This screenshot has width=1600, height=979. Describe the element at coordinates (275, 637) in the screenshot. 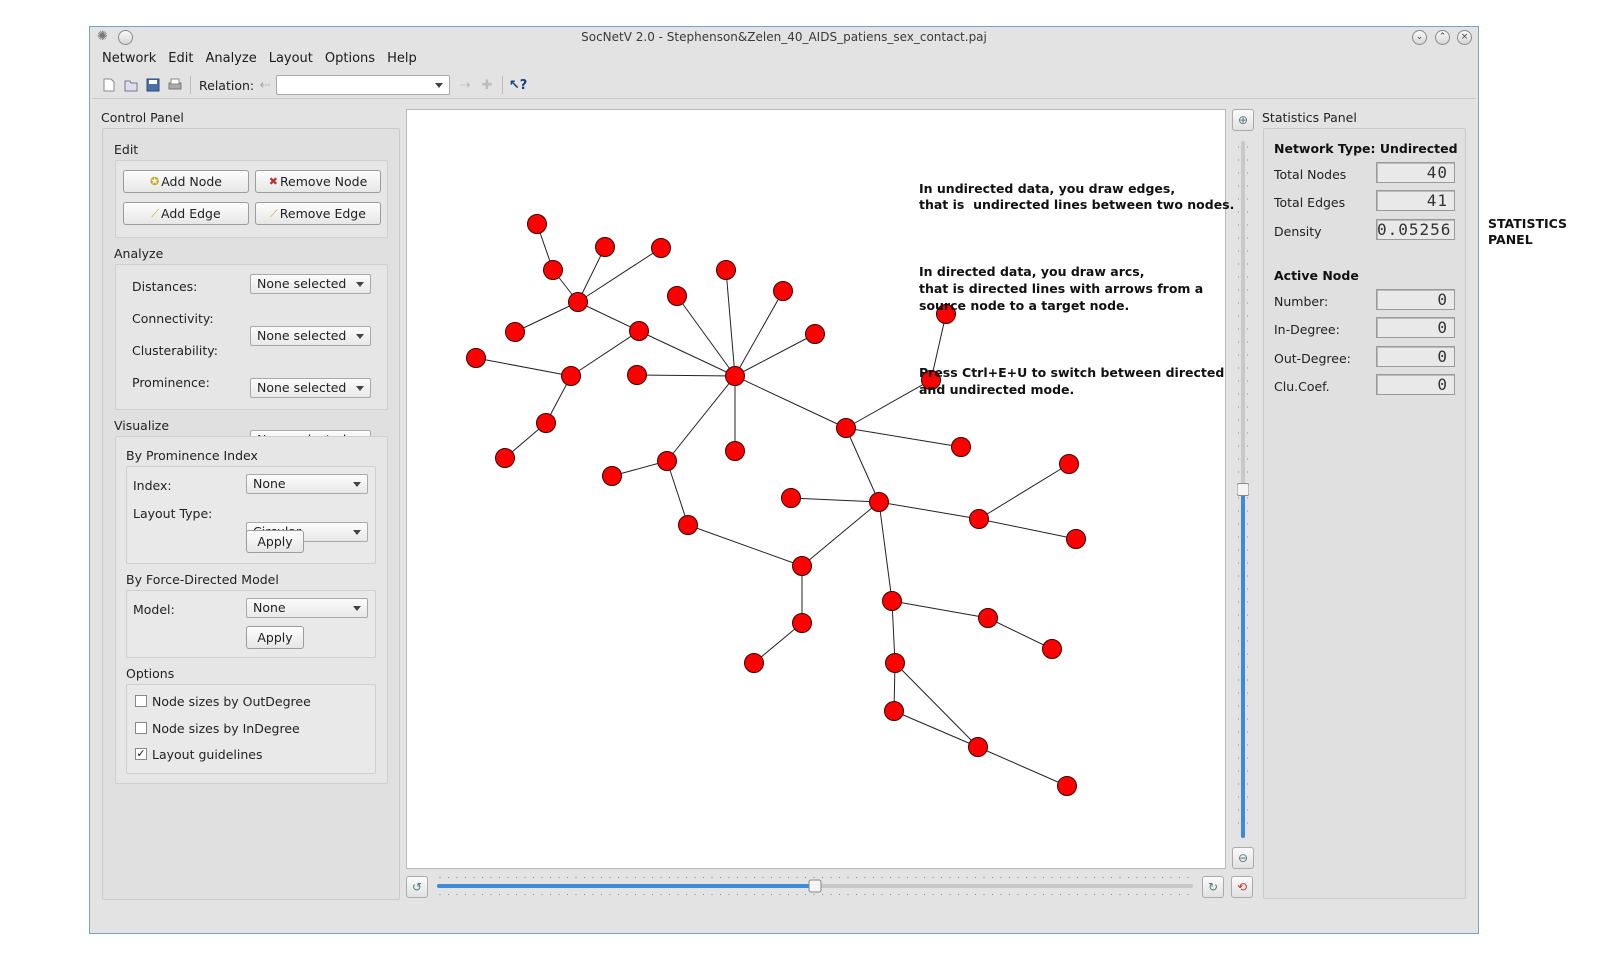

I see `apply-model-button: Apply` at that location.